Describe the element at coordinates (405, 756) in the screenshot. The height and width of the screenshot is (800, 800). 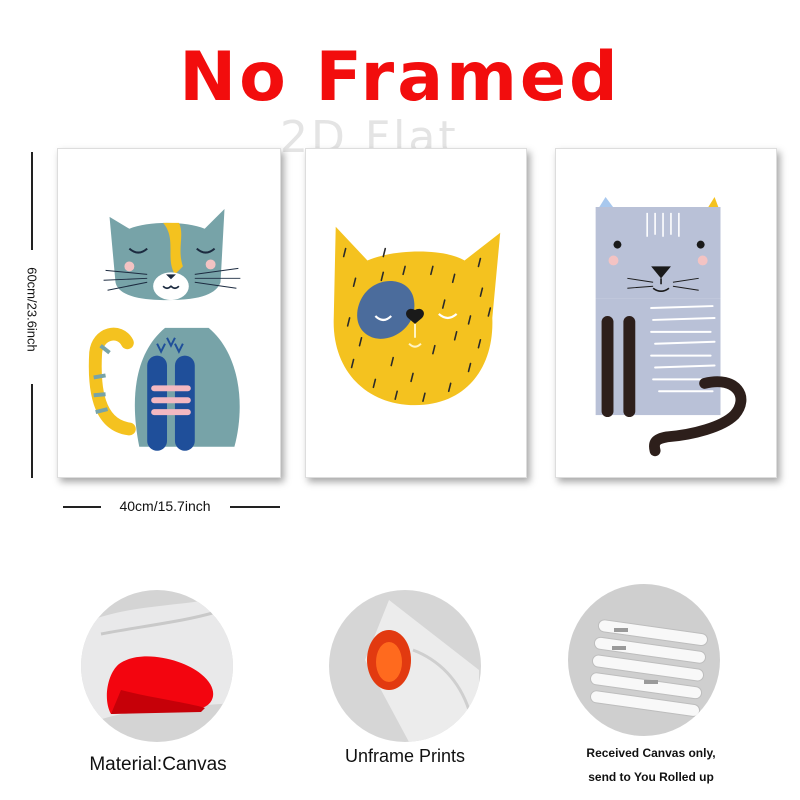
I see `caption-unframe: Unframe Prints` at that location.